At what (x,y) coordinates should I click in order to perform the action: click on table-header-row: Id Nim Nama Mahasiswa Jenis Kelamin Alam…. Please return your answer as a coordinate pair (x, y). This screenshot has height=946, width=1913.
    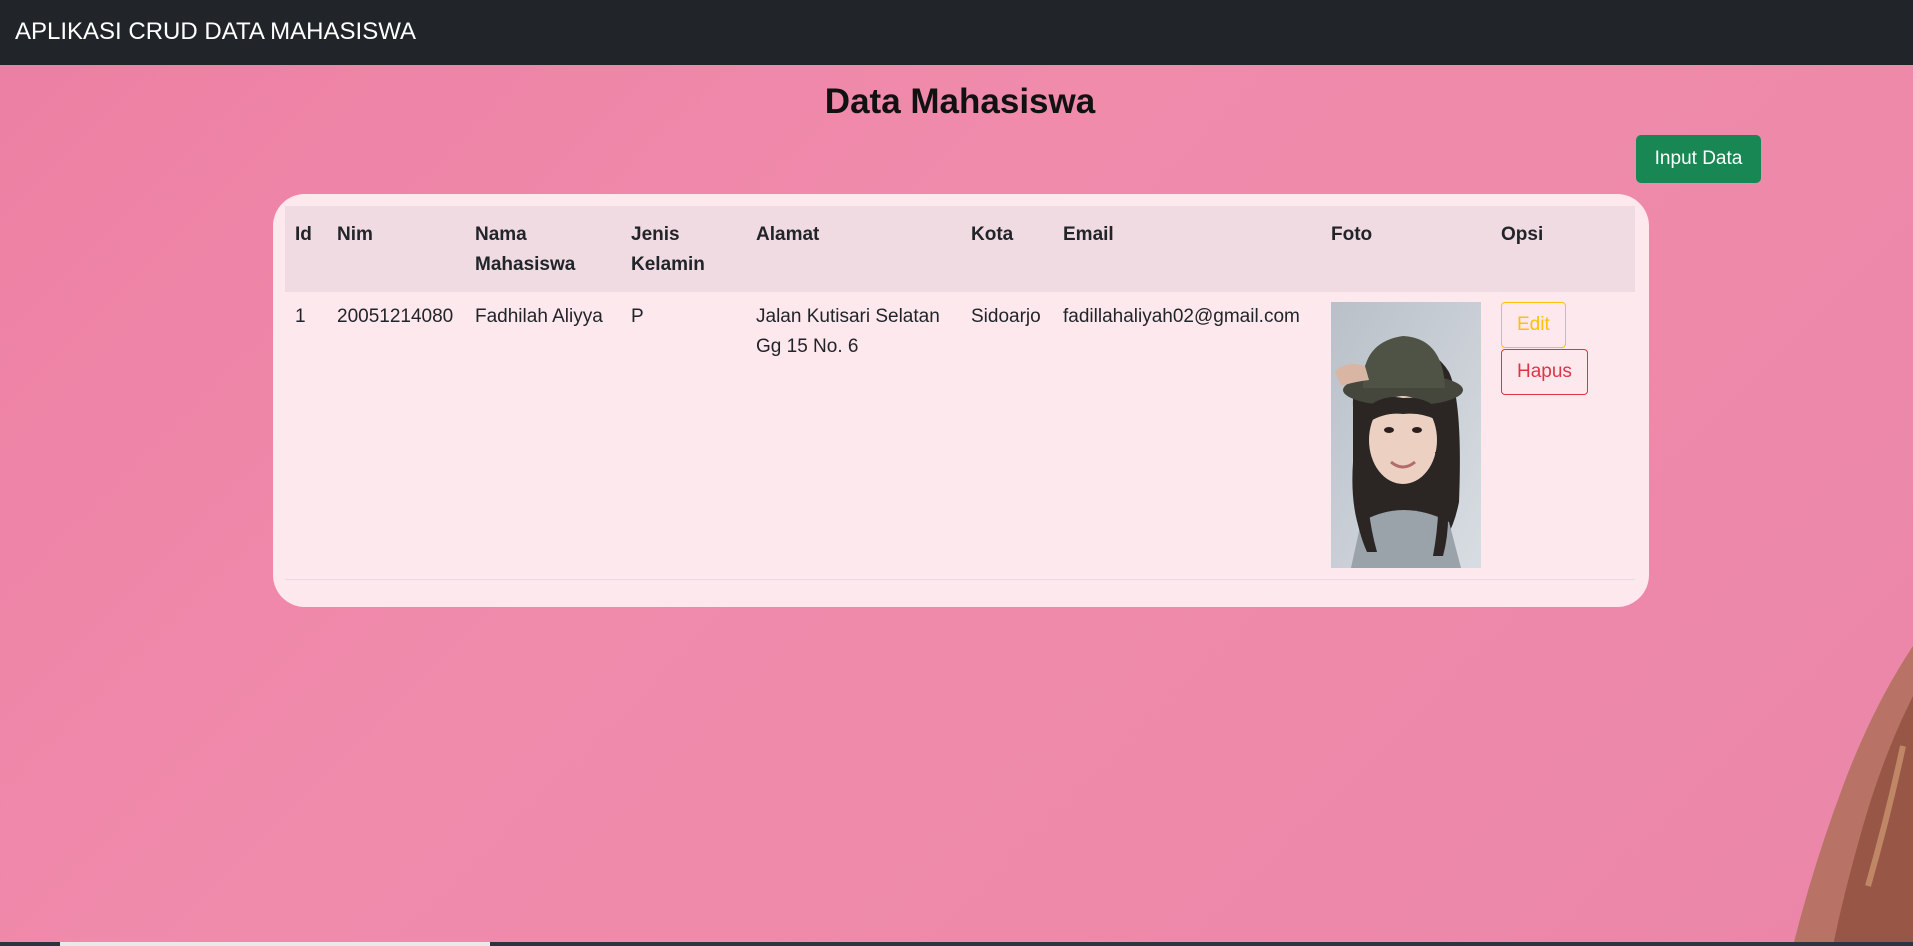
    Looking at the image, I should click on (960, 249).